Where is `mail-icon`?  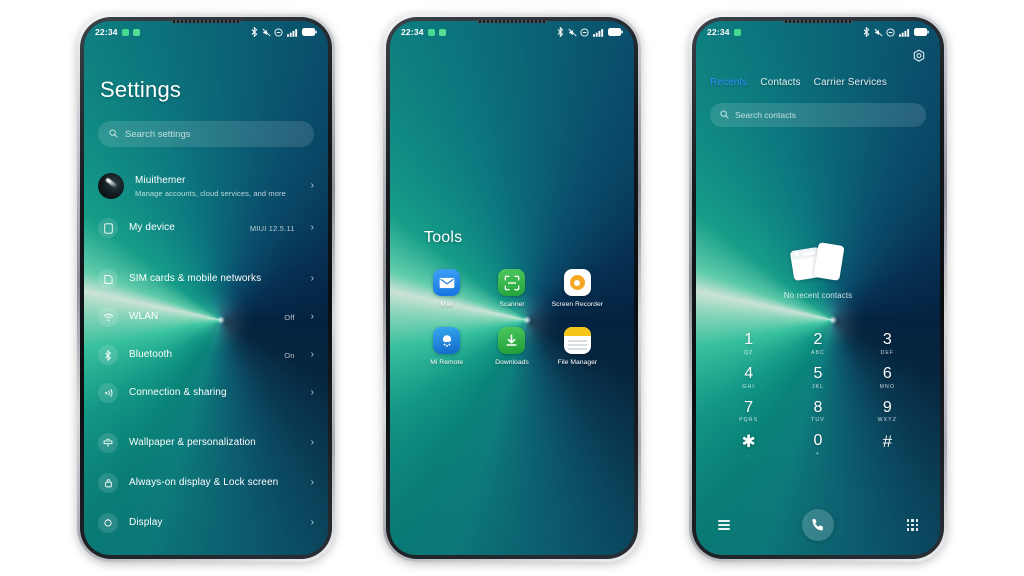
mail-icon is located at coordinates (447, 282).